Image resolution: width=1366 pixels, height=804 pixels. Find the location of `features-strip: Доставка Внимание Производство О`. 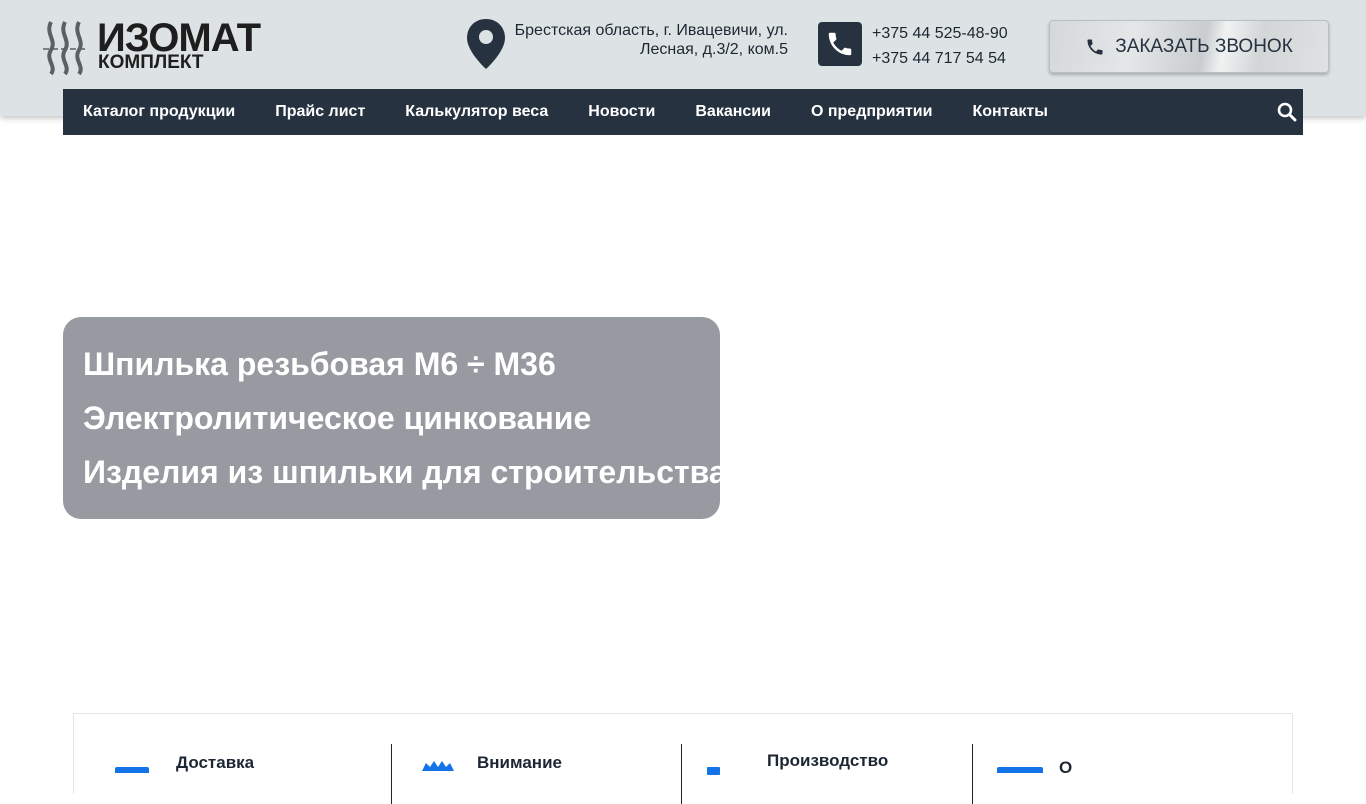

features-strip: Доставка Внимание Производство О is located at coordinates (683, 758).